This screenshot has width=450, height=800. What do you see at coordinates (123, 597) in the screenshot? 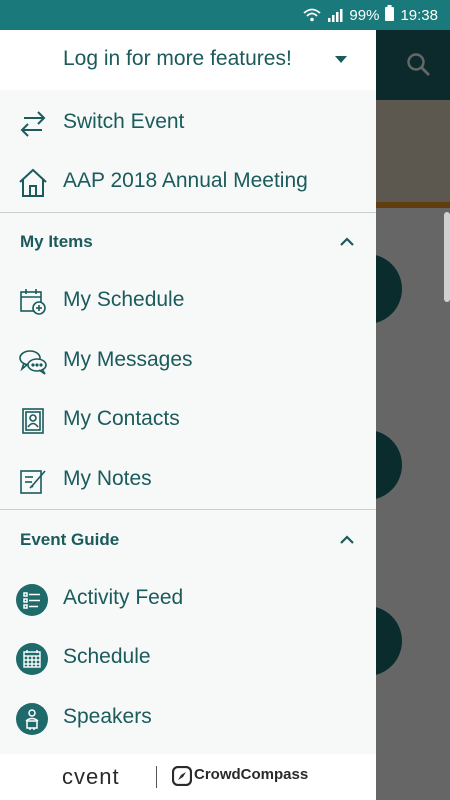
I see `activity-feed-label: Activity Feed` at bounding box center [123, 597].